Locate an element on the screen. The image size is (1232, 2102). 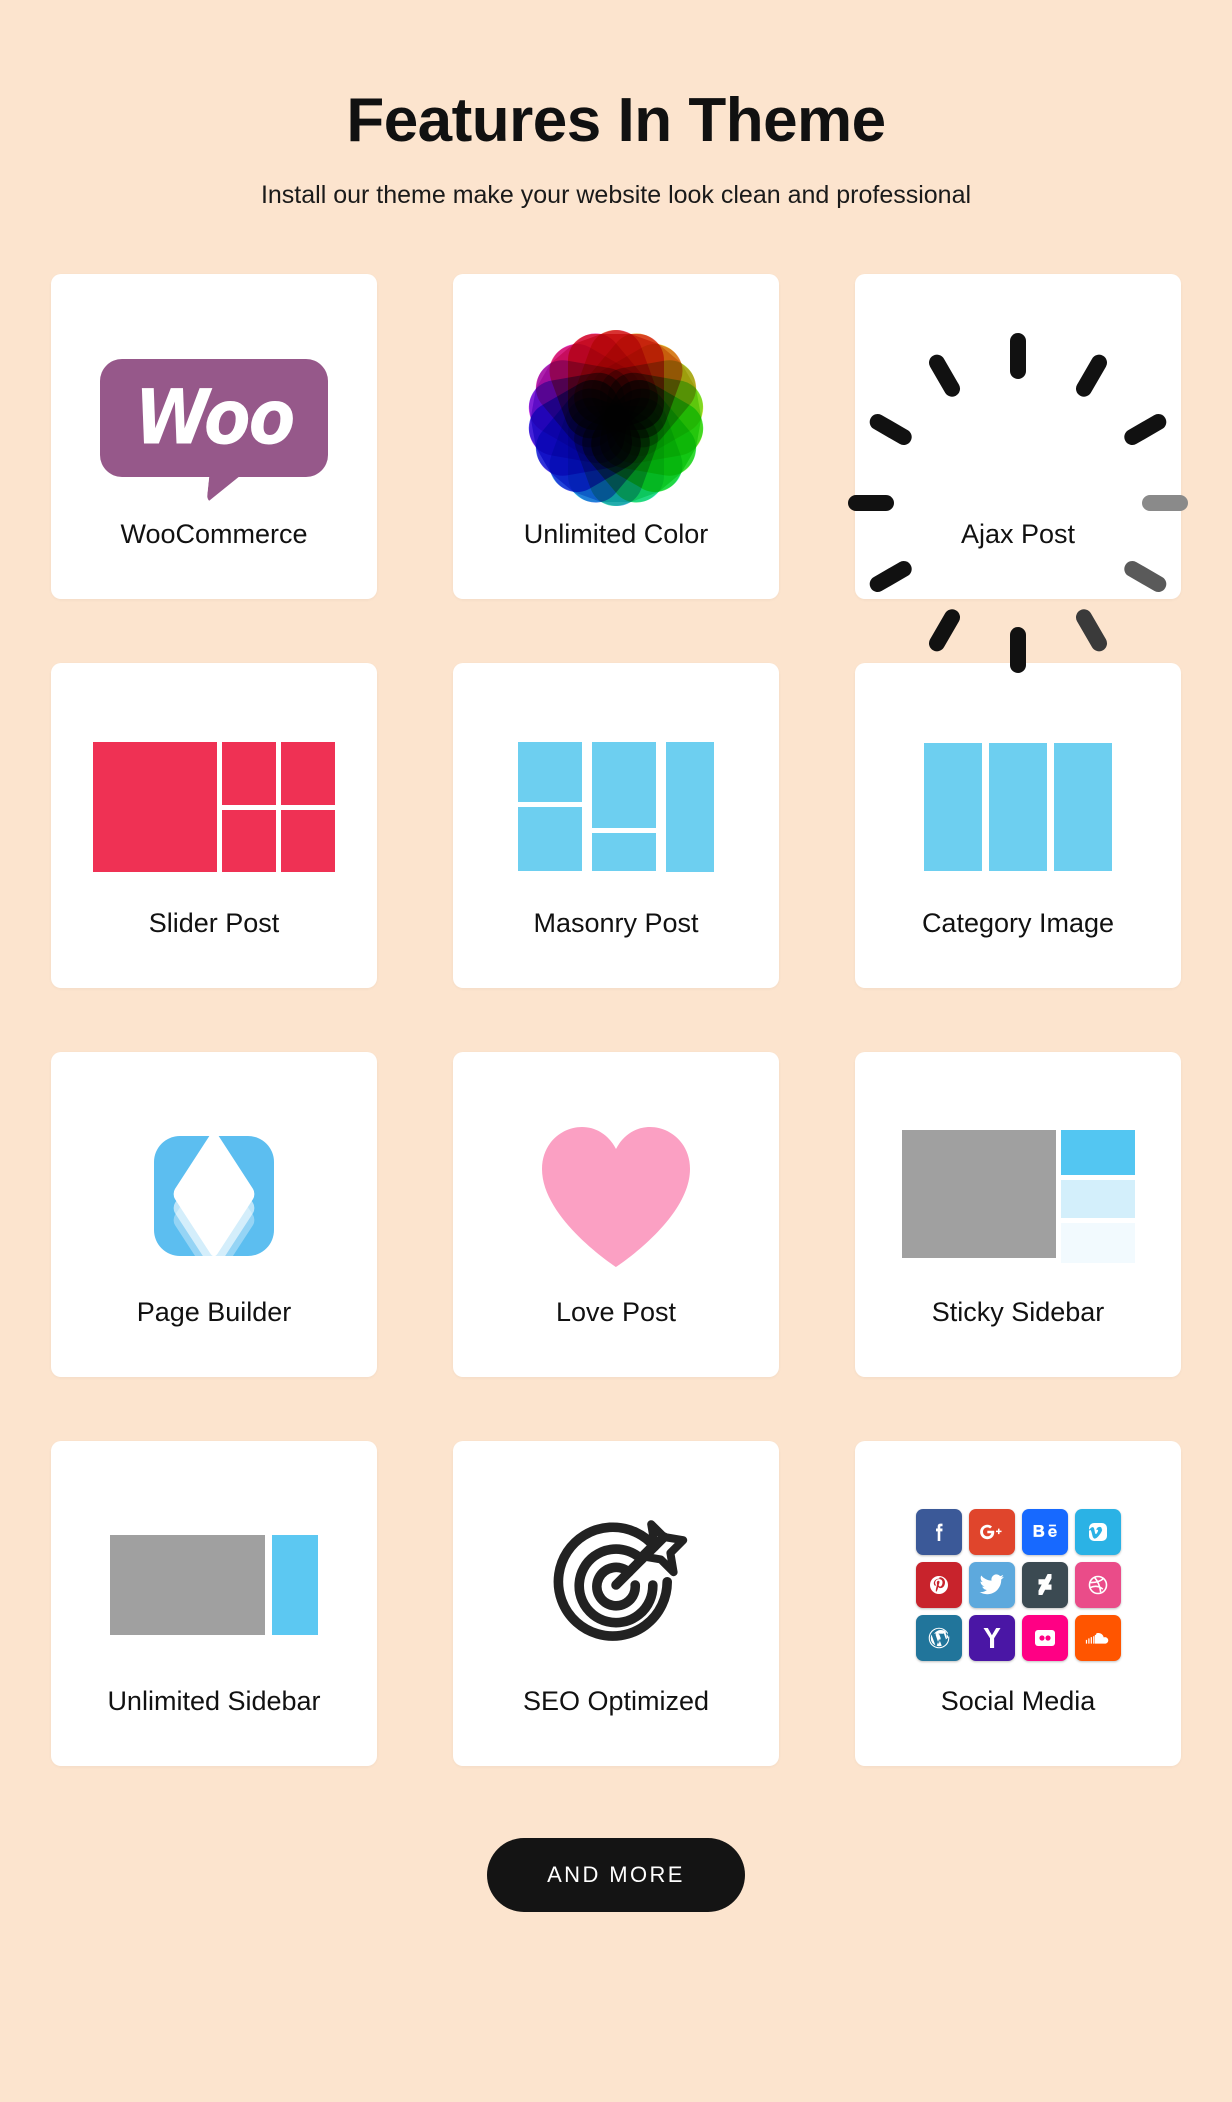
masonry-layout-icon is located at coordinates (616, 807).